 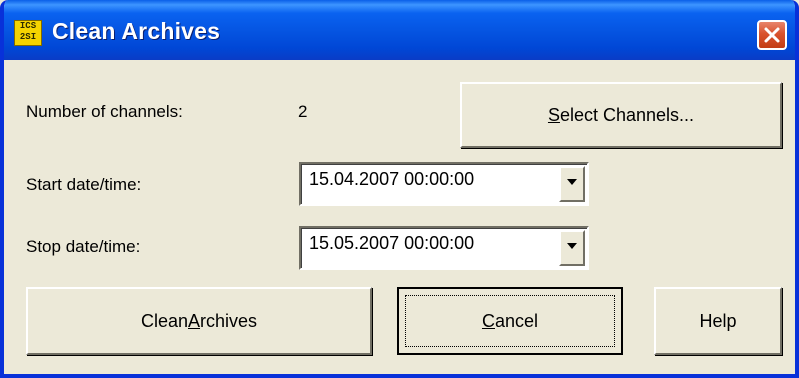 What do you see at coordinates (136, 31) in the screenshot?
I see `window-title: Clean Archives` at bounding box center [136, 31].